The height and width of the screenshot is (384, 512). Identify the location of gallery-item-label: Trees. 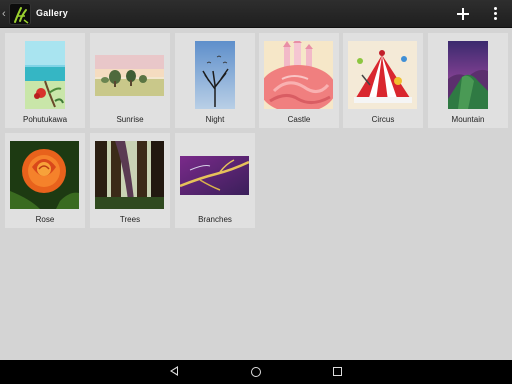
(130, 219).